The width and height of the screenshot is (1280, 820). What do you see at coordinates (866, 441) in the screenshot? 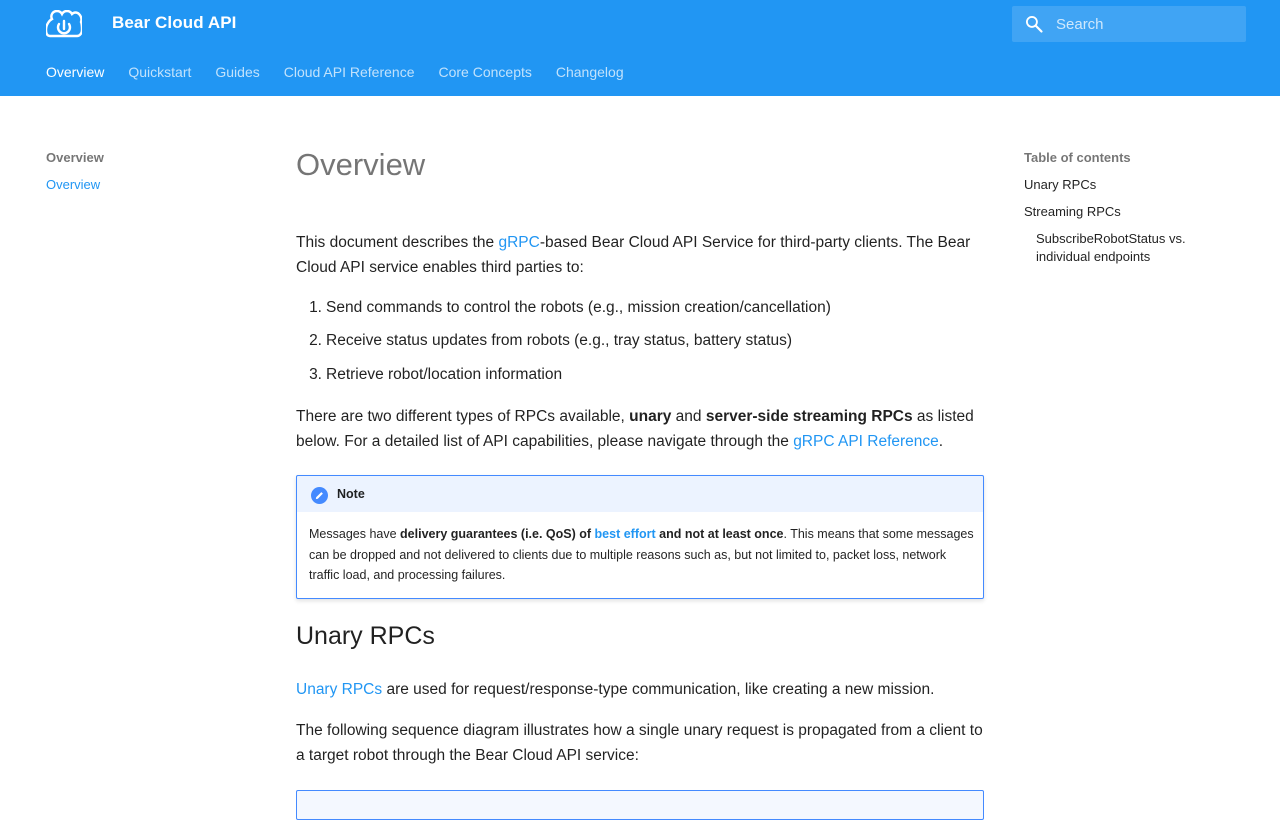
I see `grpc-api-reference-link: gRPC API Reference` at bounding box center [866, 441].